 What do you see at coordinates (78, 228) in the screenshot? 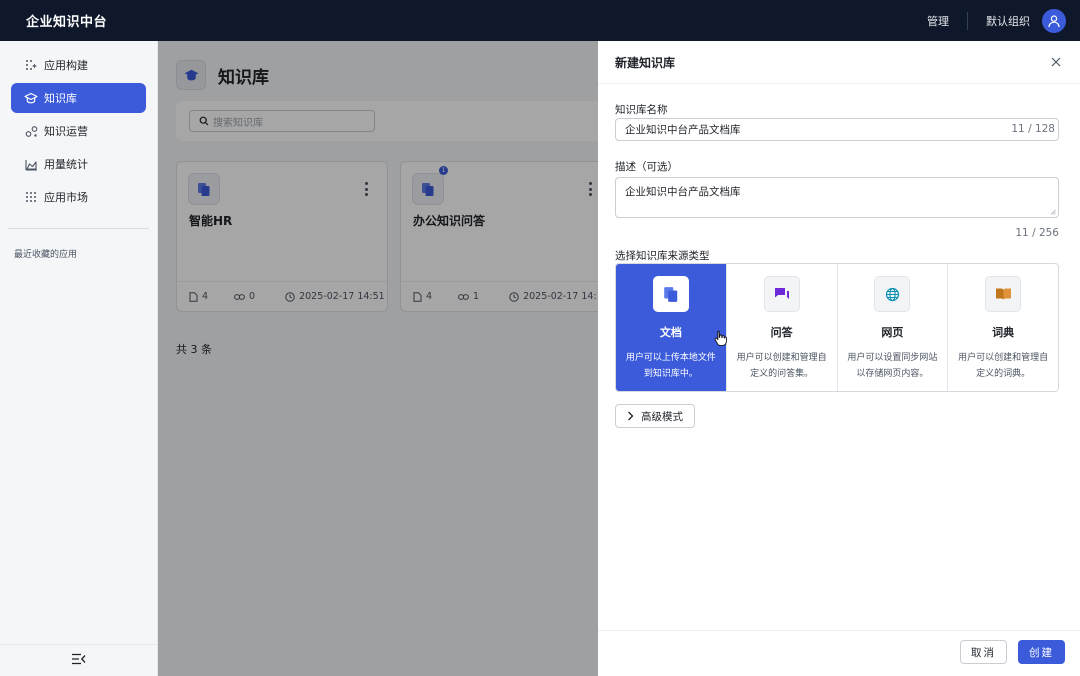
I see `sidebar-divider` at bounding box center [78, 228].